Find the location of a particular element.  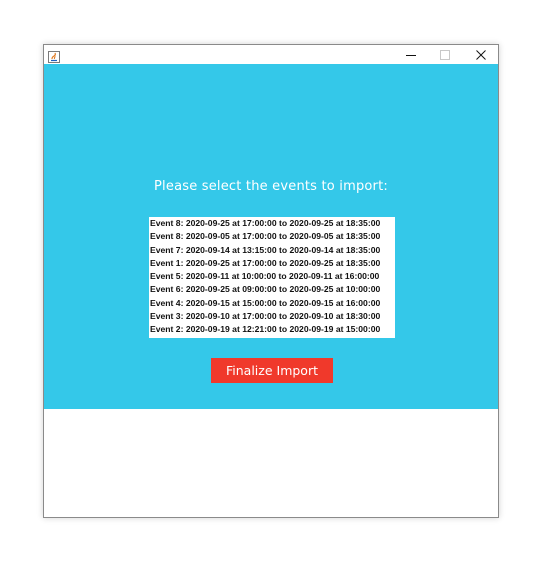

maximize-button is located at coordinates (445, 54).